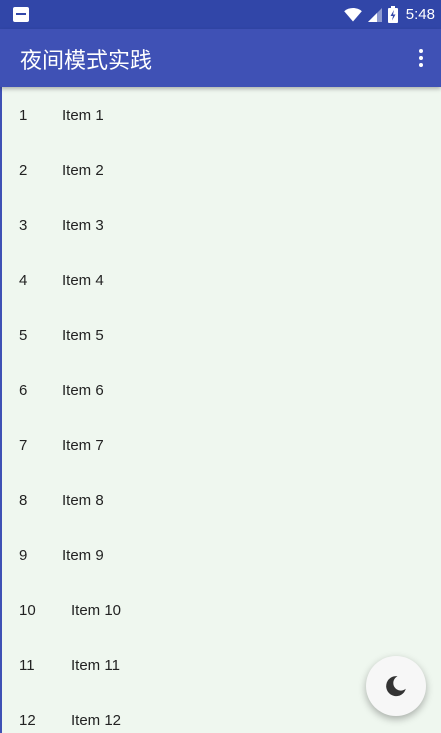 Image resolution: width=441 pixels, height=733 pixels. Describe the element at coordinates (220, 14) in the screenshot. I see `status-bar: 5:48` at that location.